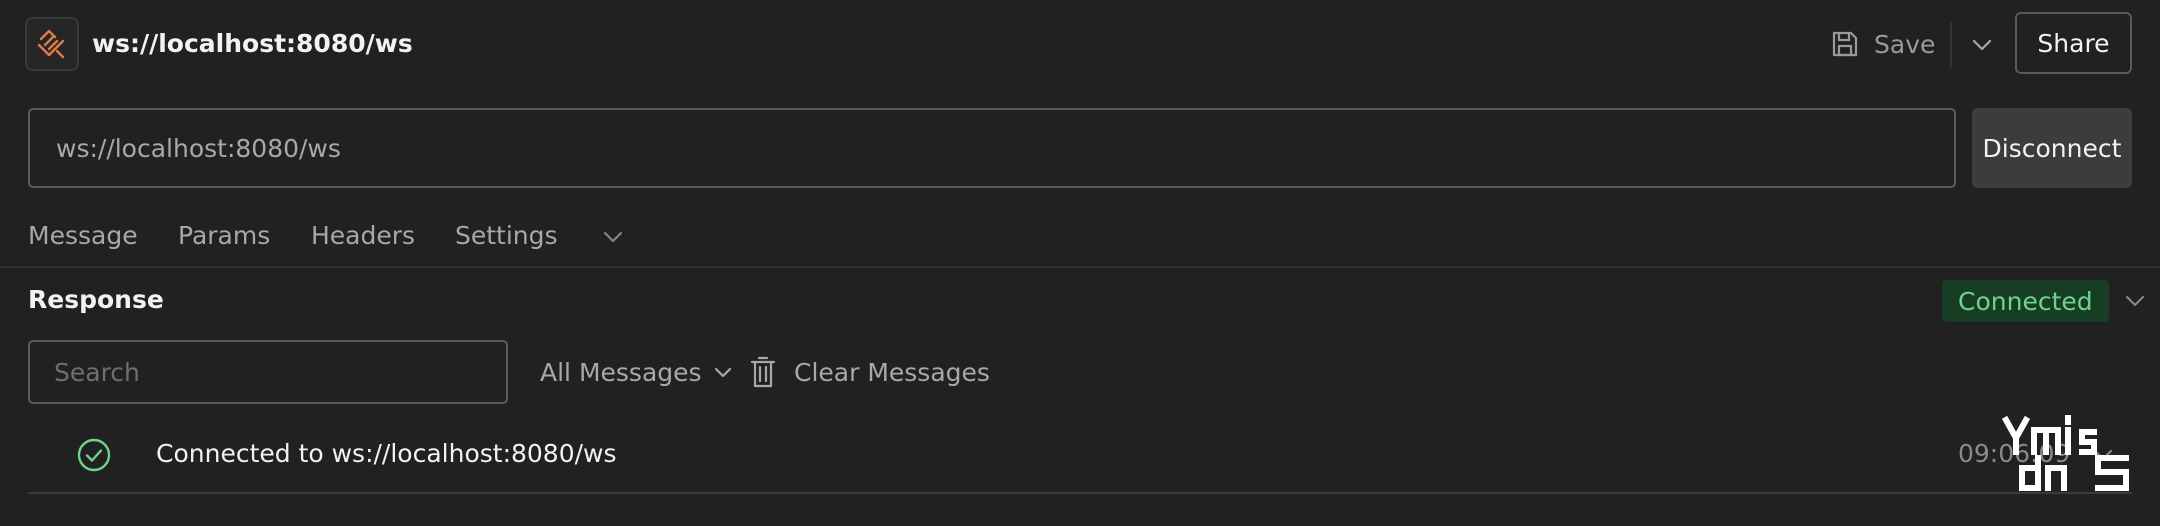 Image resolution: width=2160 pixels, height=526 pixels. What do you see at coordinates (1845, 44) in the screenshot?
I see `save-icon` at bounding box center [1845, 44].